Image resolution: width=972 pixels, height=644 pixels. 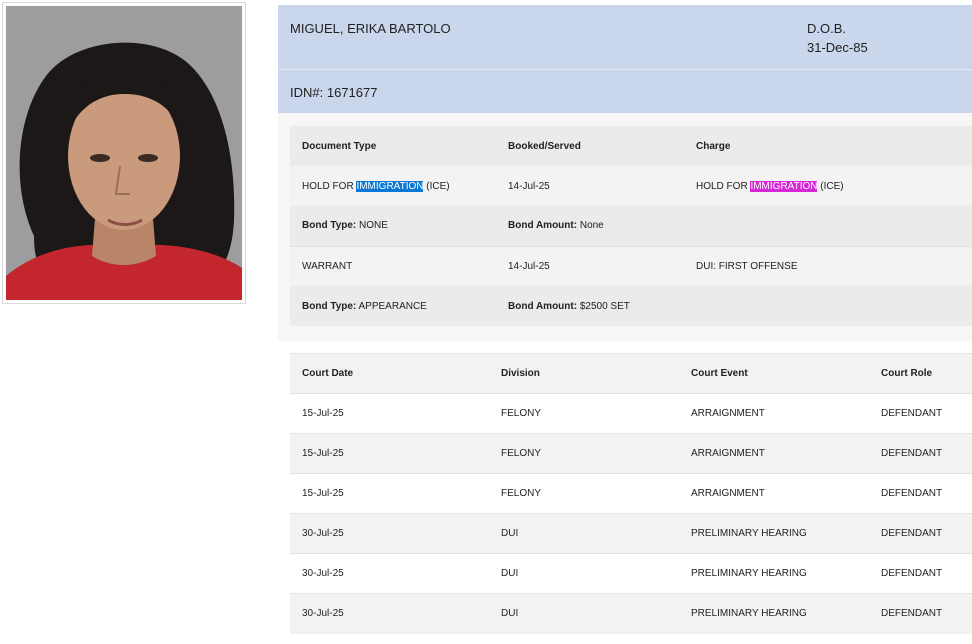 I want to click on charges-header-row: Document Type Booked/Served Charge, so click(x=631, y=146).